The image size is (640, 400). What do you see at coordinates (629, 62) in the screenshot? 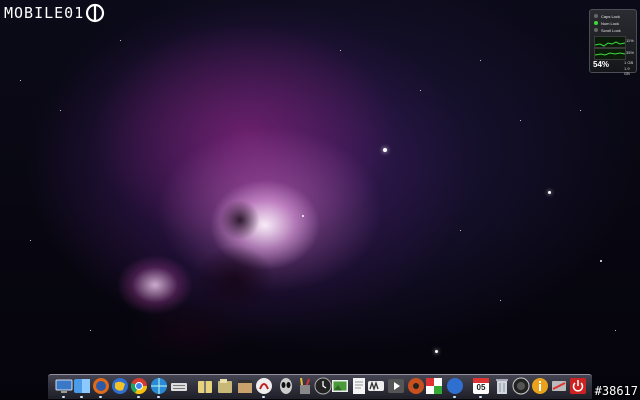
I see `memory-used: 1 GB` at bounding box center [629, 62].